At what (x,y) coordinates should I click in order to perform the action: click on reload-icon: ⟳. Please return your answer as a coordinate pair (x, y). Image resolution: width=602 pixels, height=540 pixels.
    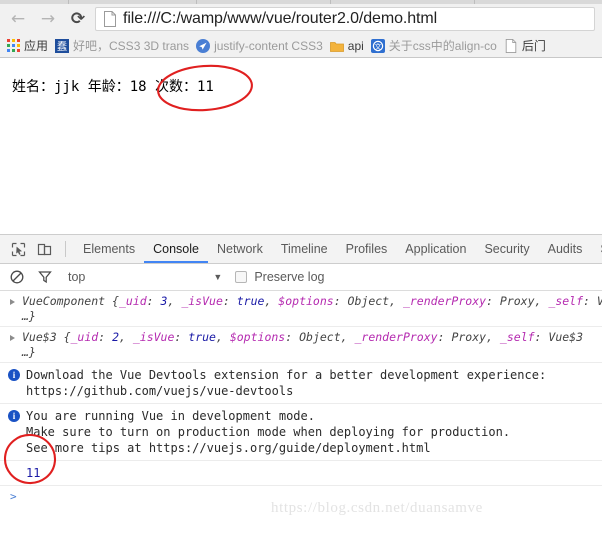
    Looking at the image, I should click on (78, 18).